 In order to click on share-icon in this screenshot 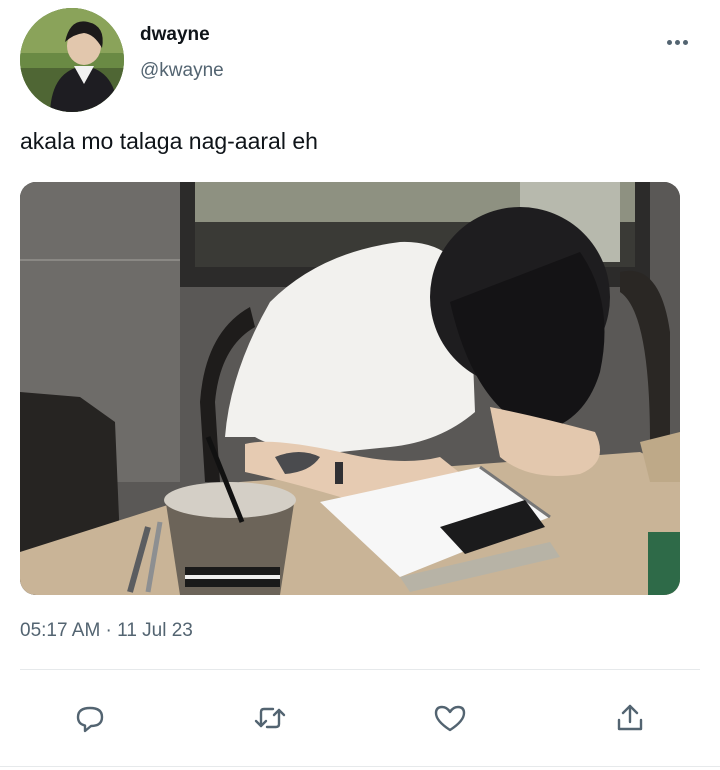, I will do `click(630, 718)`.